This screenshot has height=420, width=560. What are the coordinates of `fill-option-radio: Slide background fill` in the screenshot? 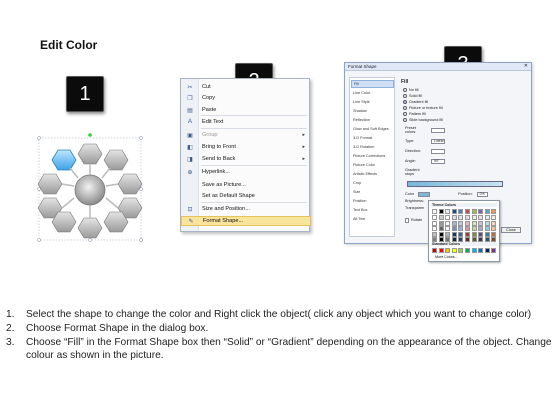 It's located at (423, 120).